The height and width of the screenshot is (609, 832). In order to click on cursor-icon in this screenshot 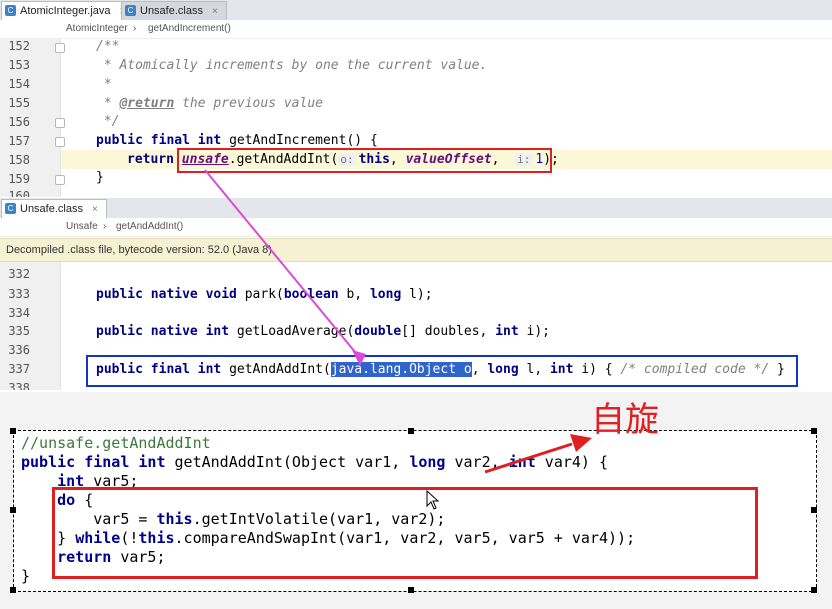, I will do `click(433, 500)`.